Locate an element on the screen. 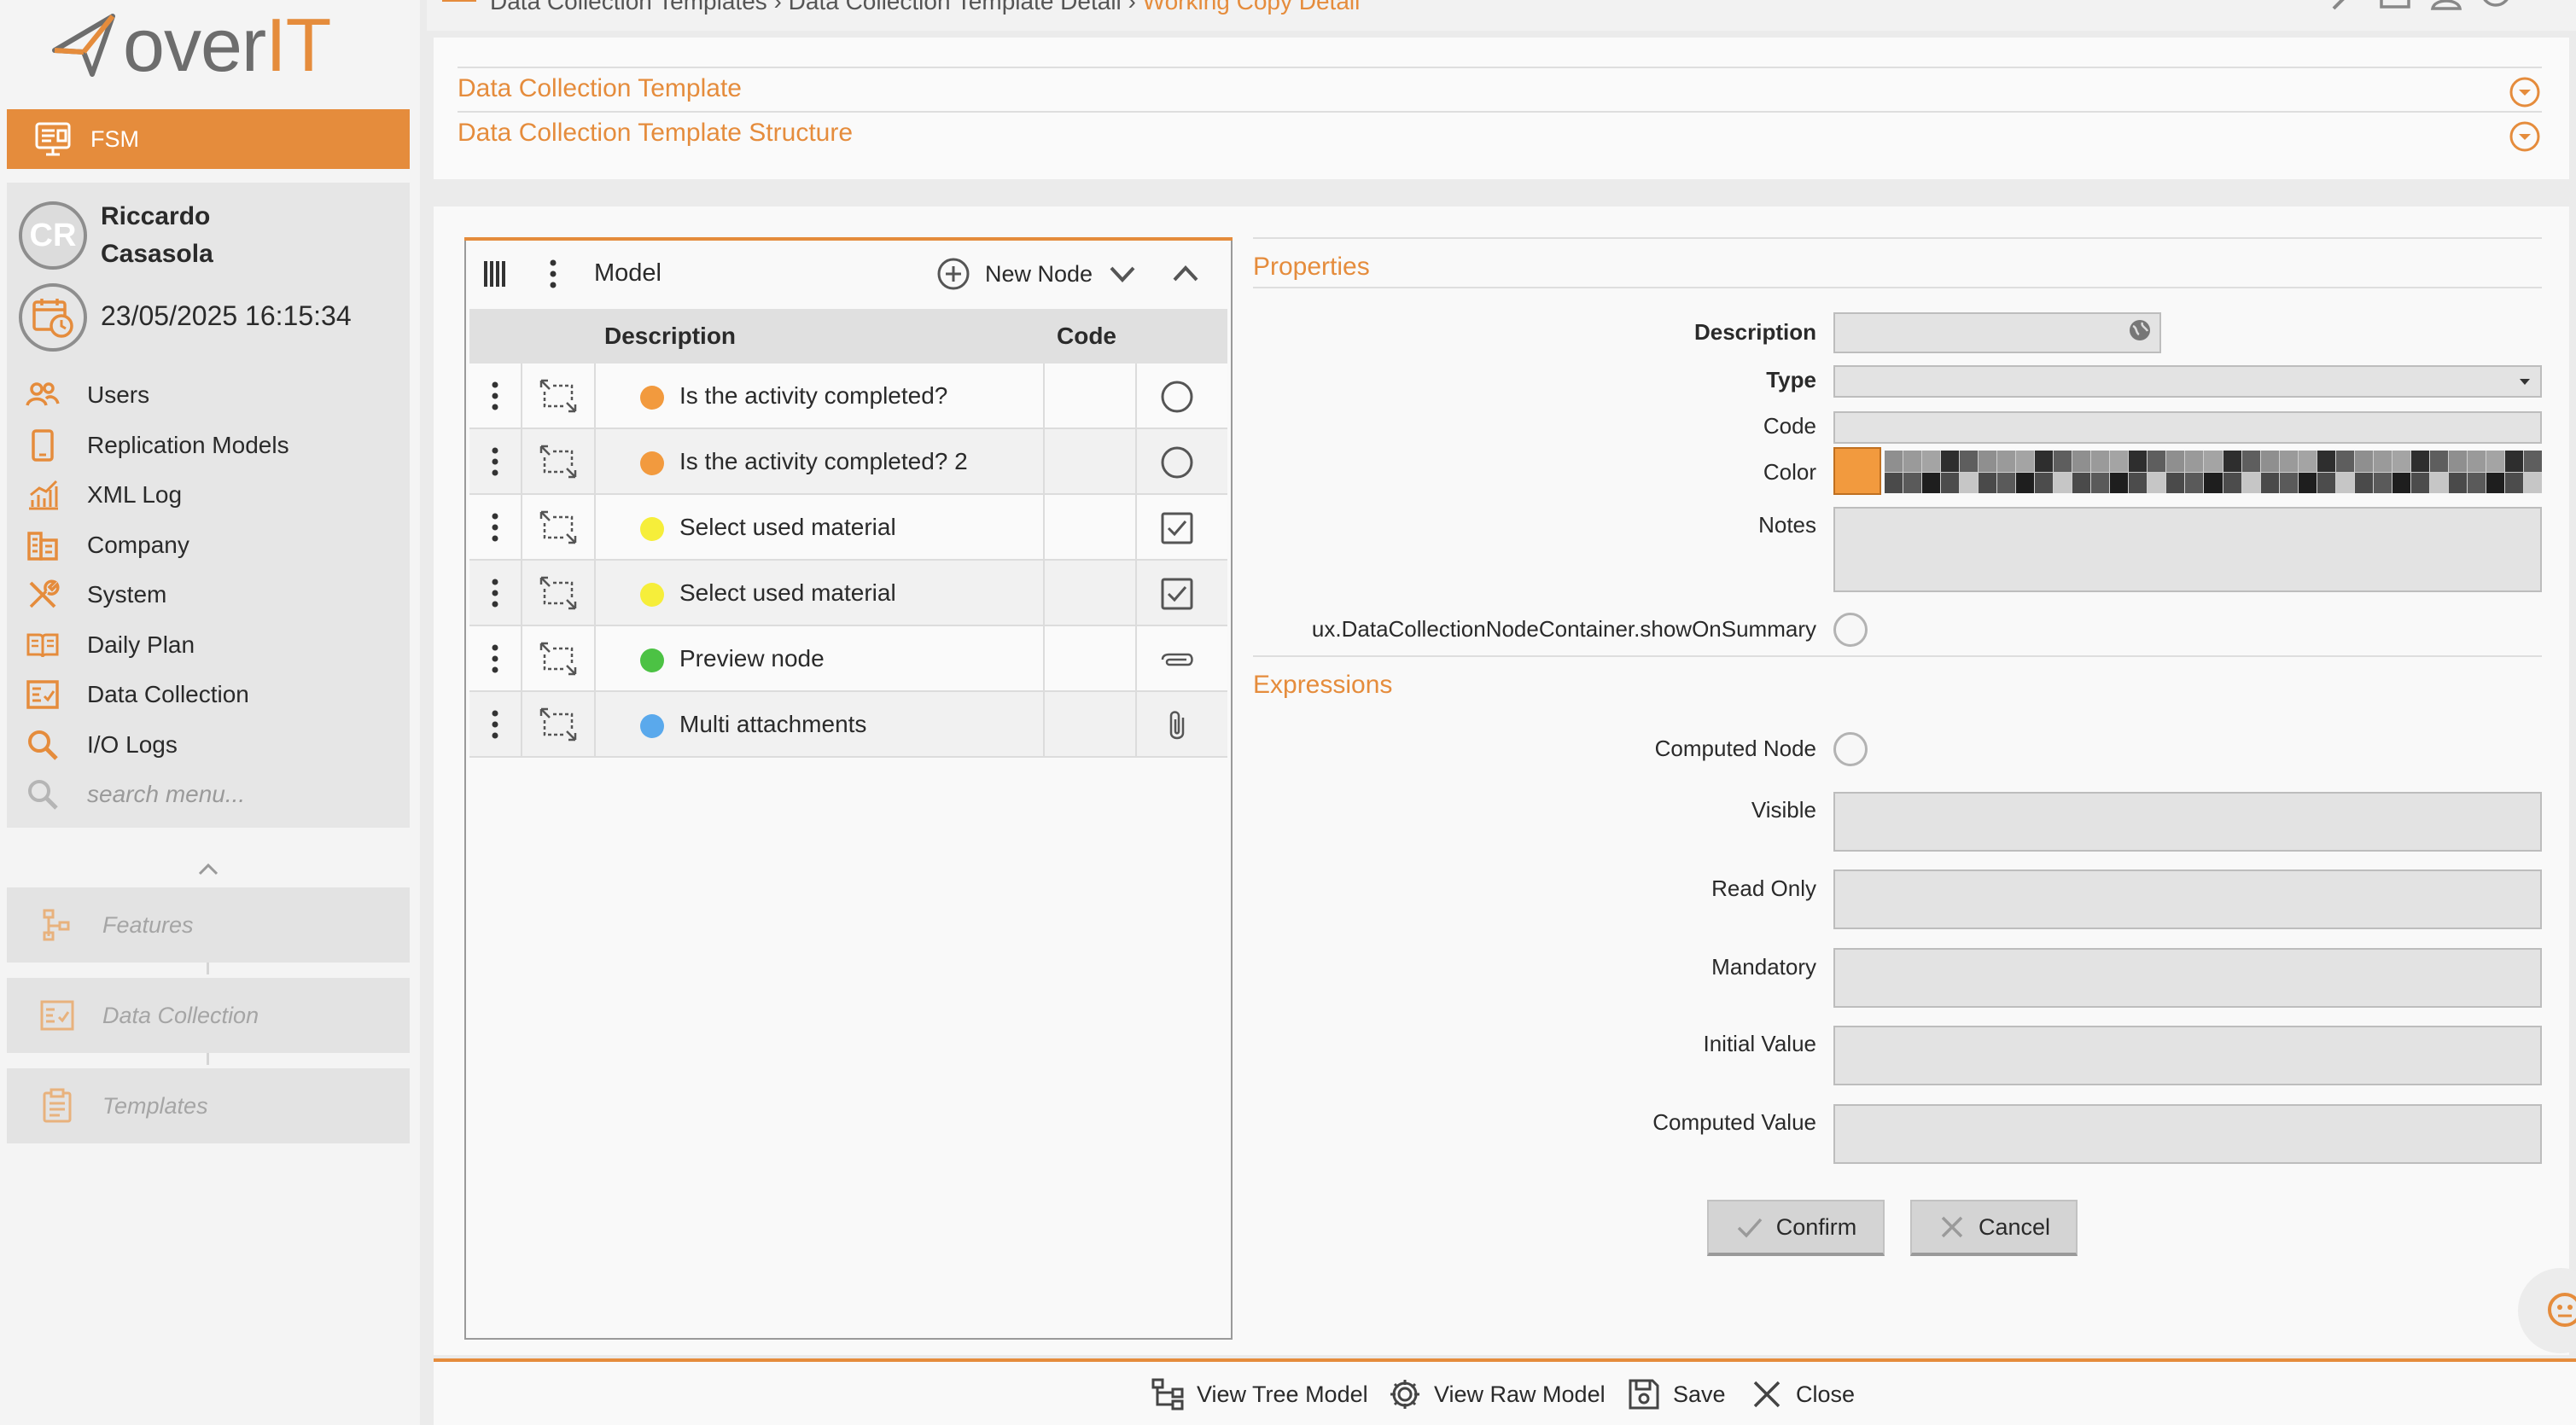  description-input is located at coordinates (1997, 332).